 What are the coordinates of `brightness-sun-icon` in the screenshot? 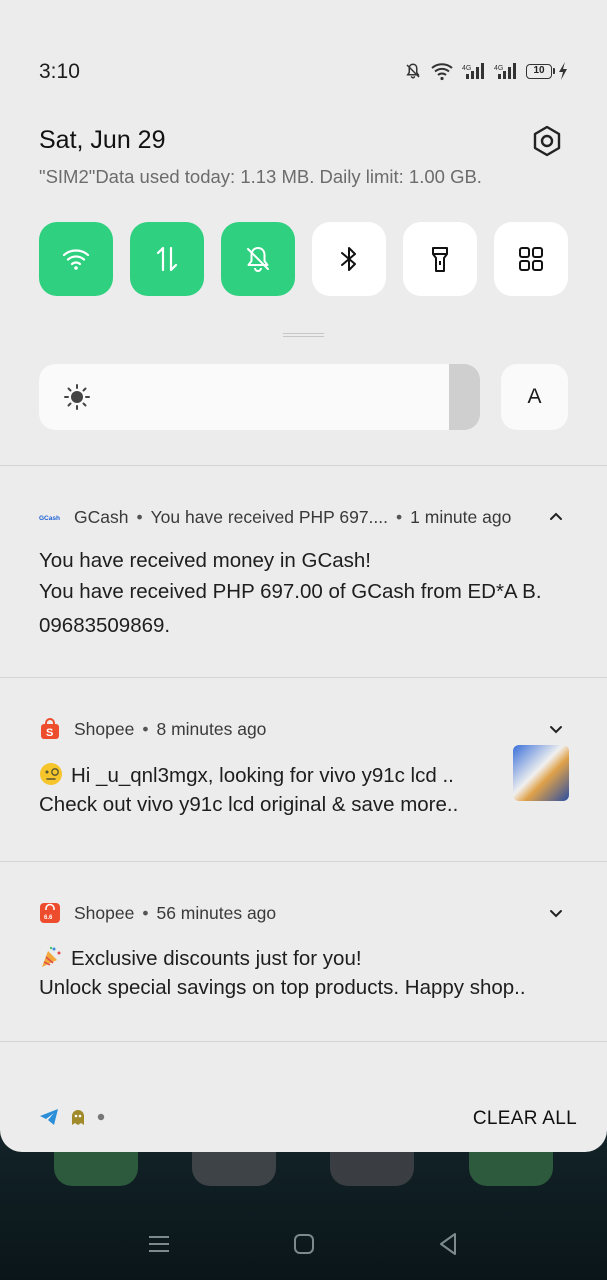 It's located at (77, 397).